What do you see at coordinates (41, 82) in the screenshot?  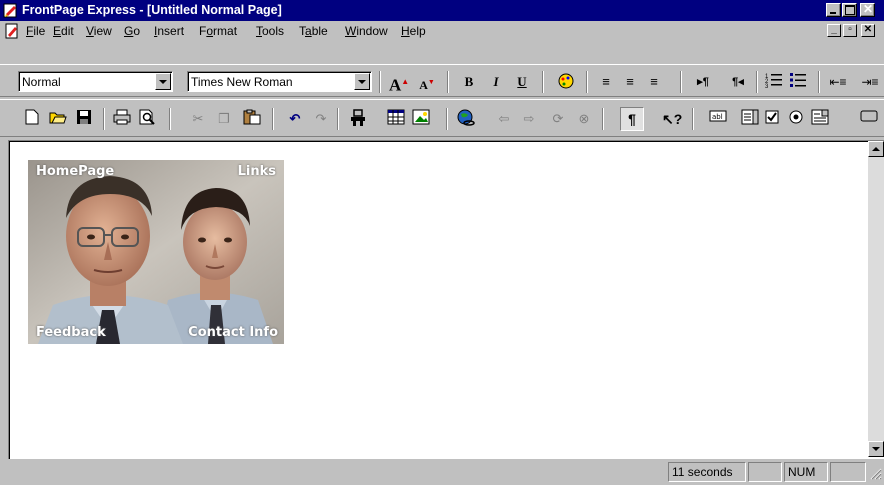 I see `style-value: Normal` at bounding box center [41, 82].